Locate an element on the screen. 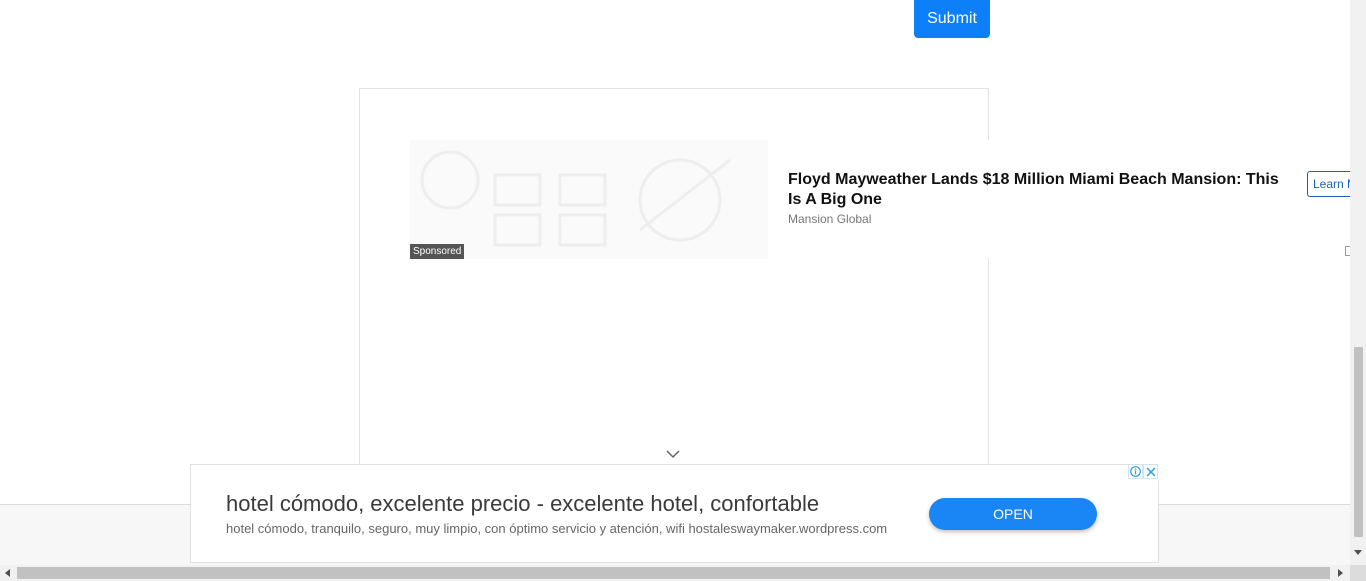  open-button: OPEN is located at coordinates (1013, 514).